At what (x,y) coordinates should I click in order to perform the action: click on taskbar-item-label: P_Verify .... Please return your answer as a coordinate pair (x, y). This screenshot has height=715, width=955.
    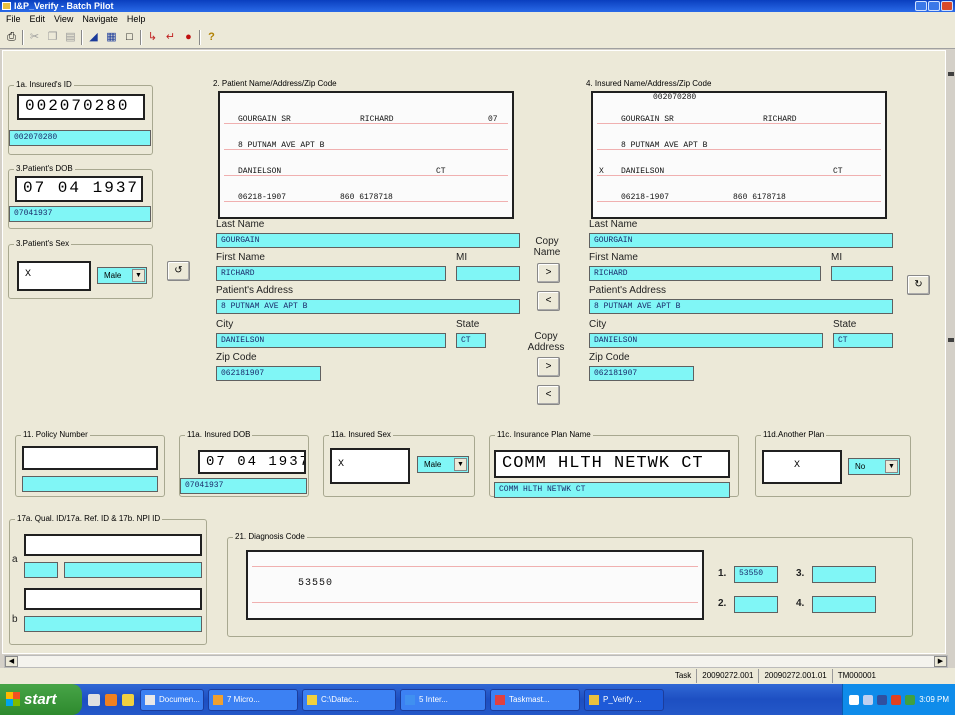
    Looking at the image, I should click on (622, 699).